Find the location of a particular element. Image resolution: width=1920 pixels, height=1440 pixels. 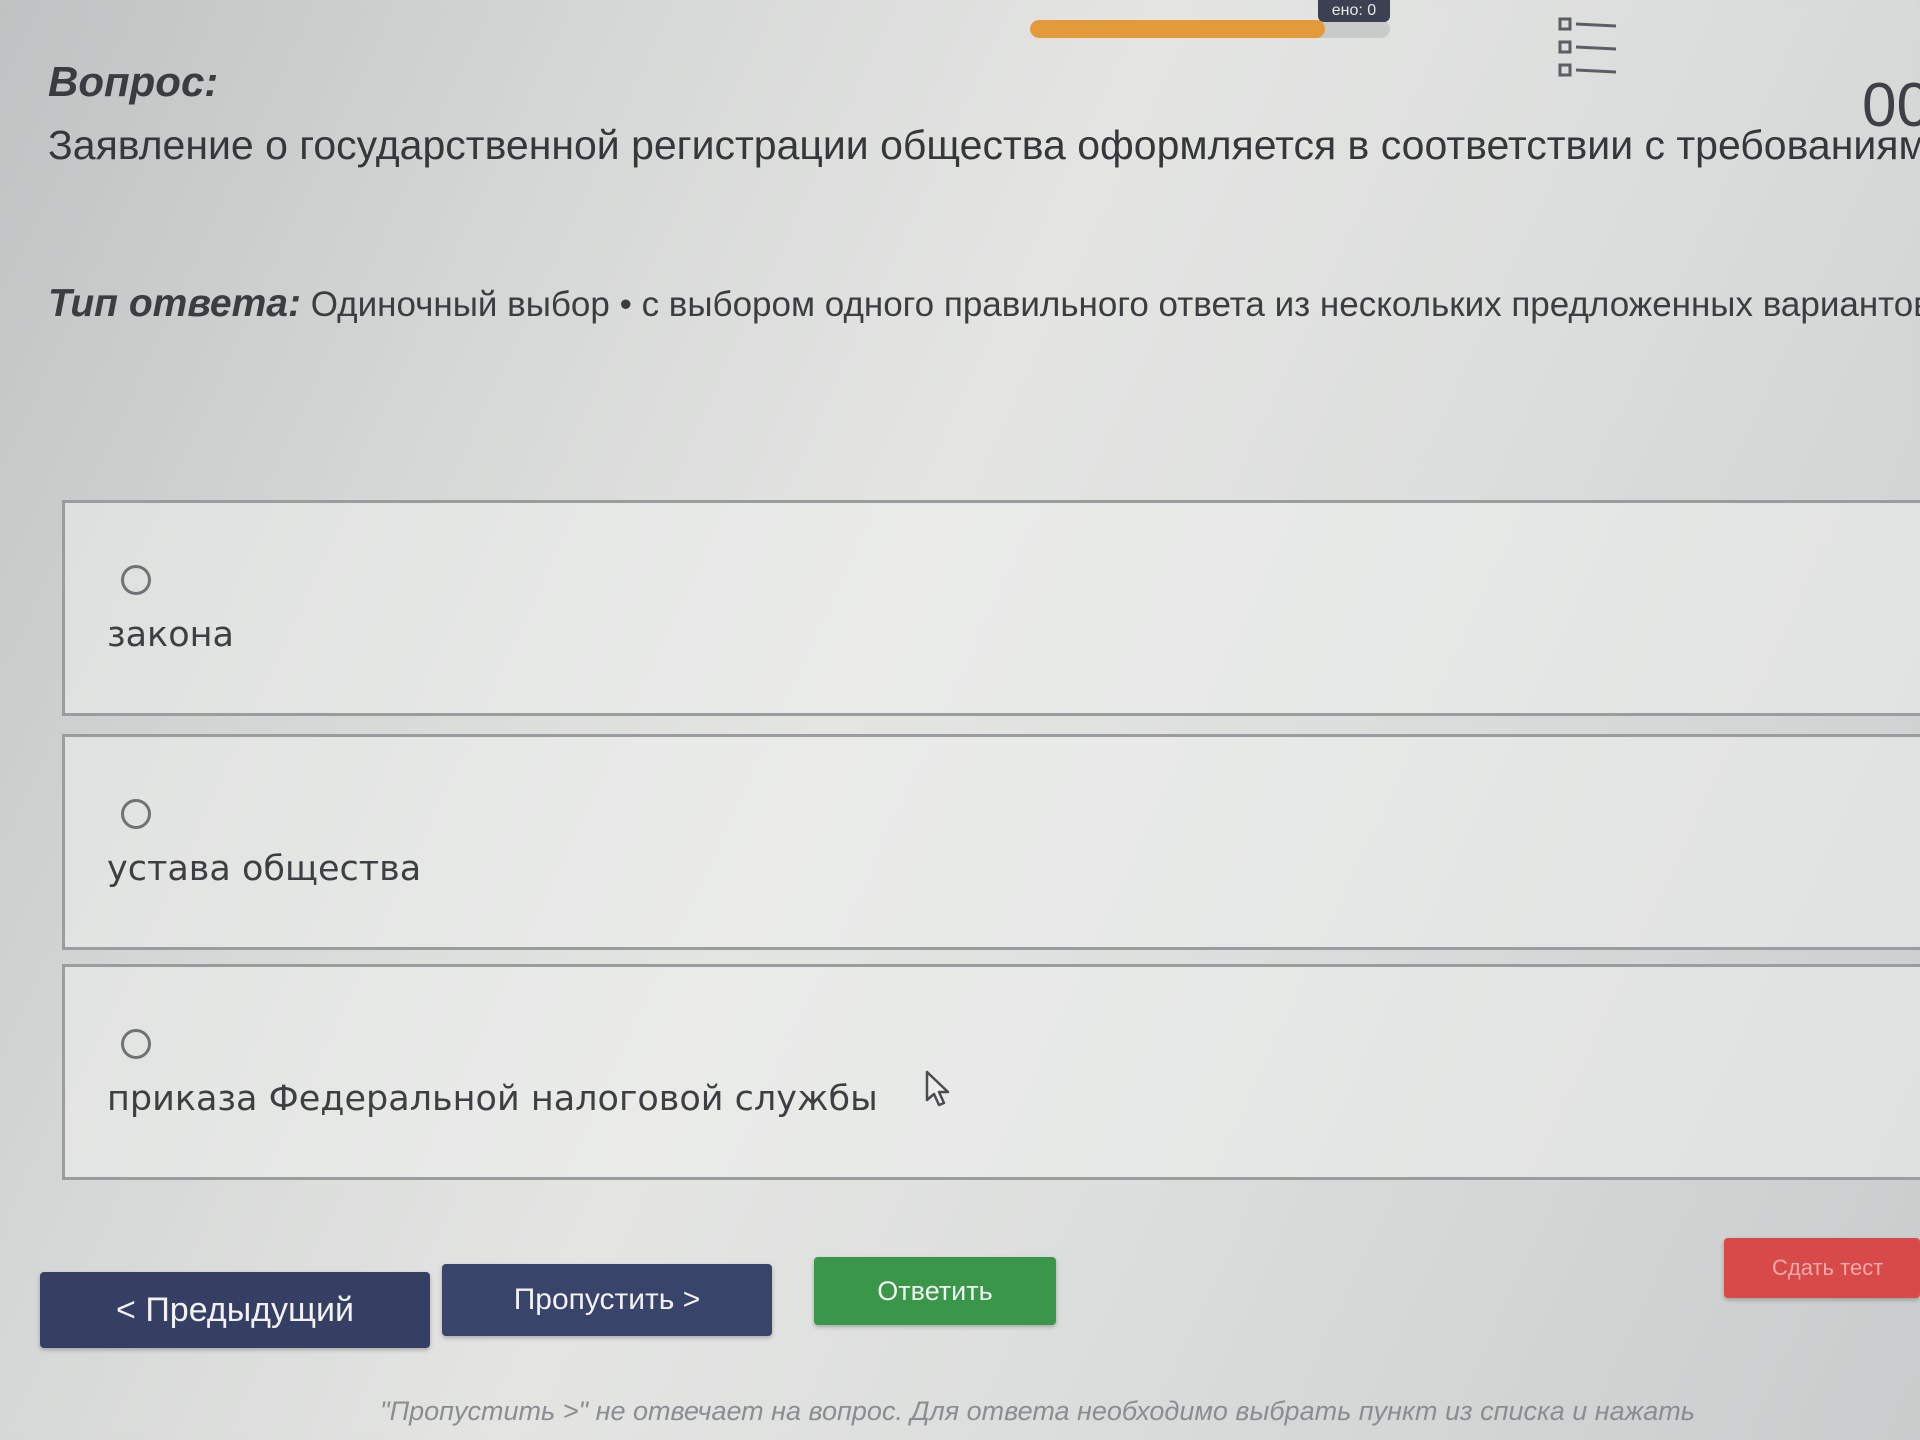

answer-option-label: устава общества is located at coordinates (264, 869).